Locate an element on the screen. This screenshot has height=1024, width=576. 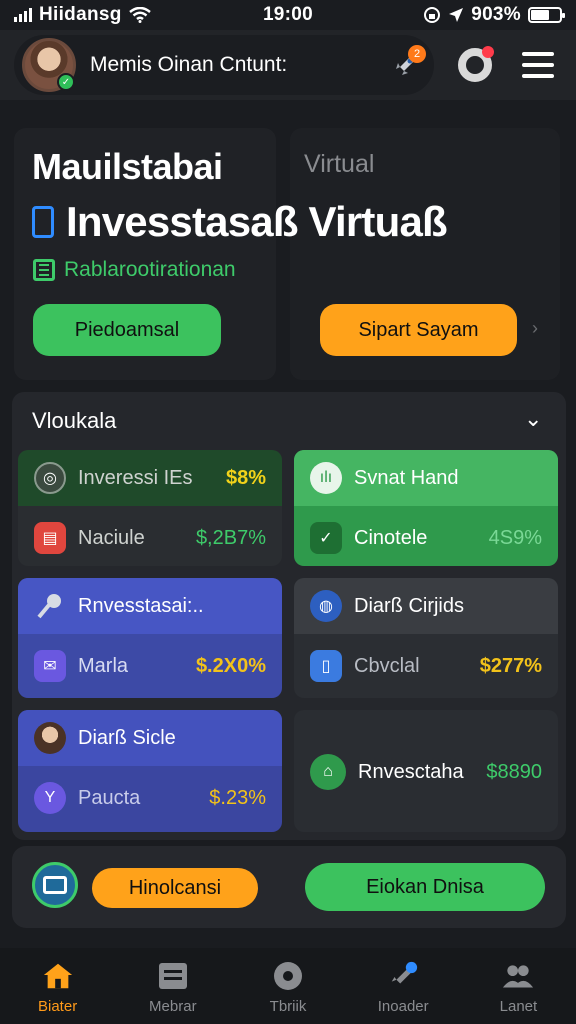
signal-icon is located at coordinates (23, 15).